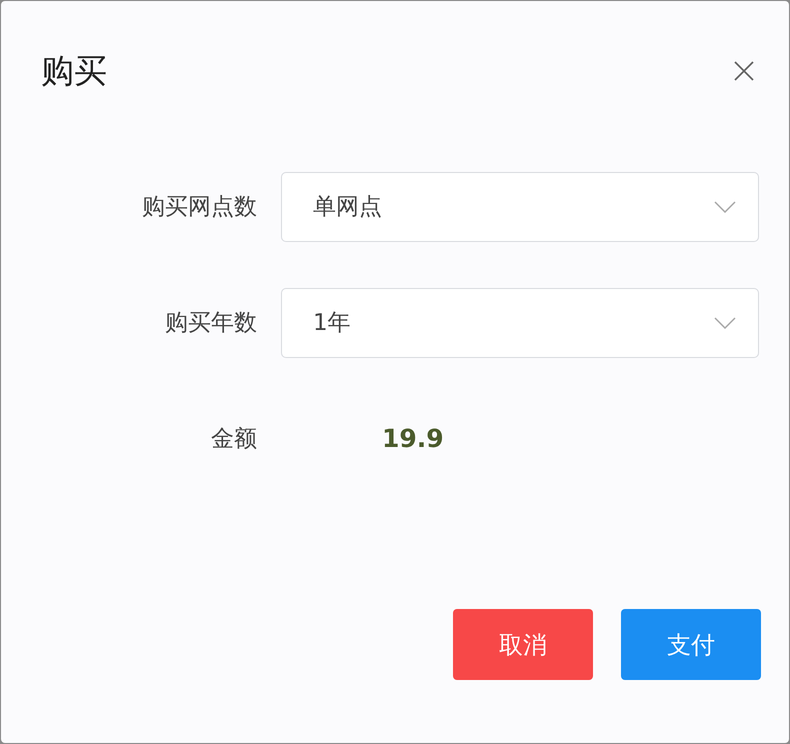 The height and width of the screenshot is (744, 790). What do you see at coordinates (523, 644) in the screenshot?
I see `cancel-button: 取消` at bounding box center [523, 644].